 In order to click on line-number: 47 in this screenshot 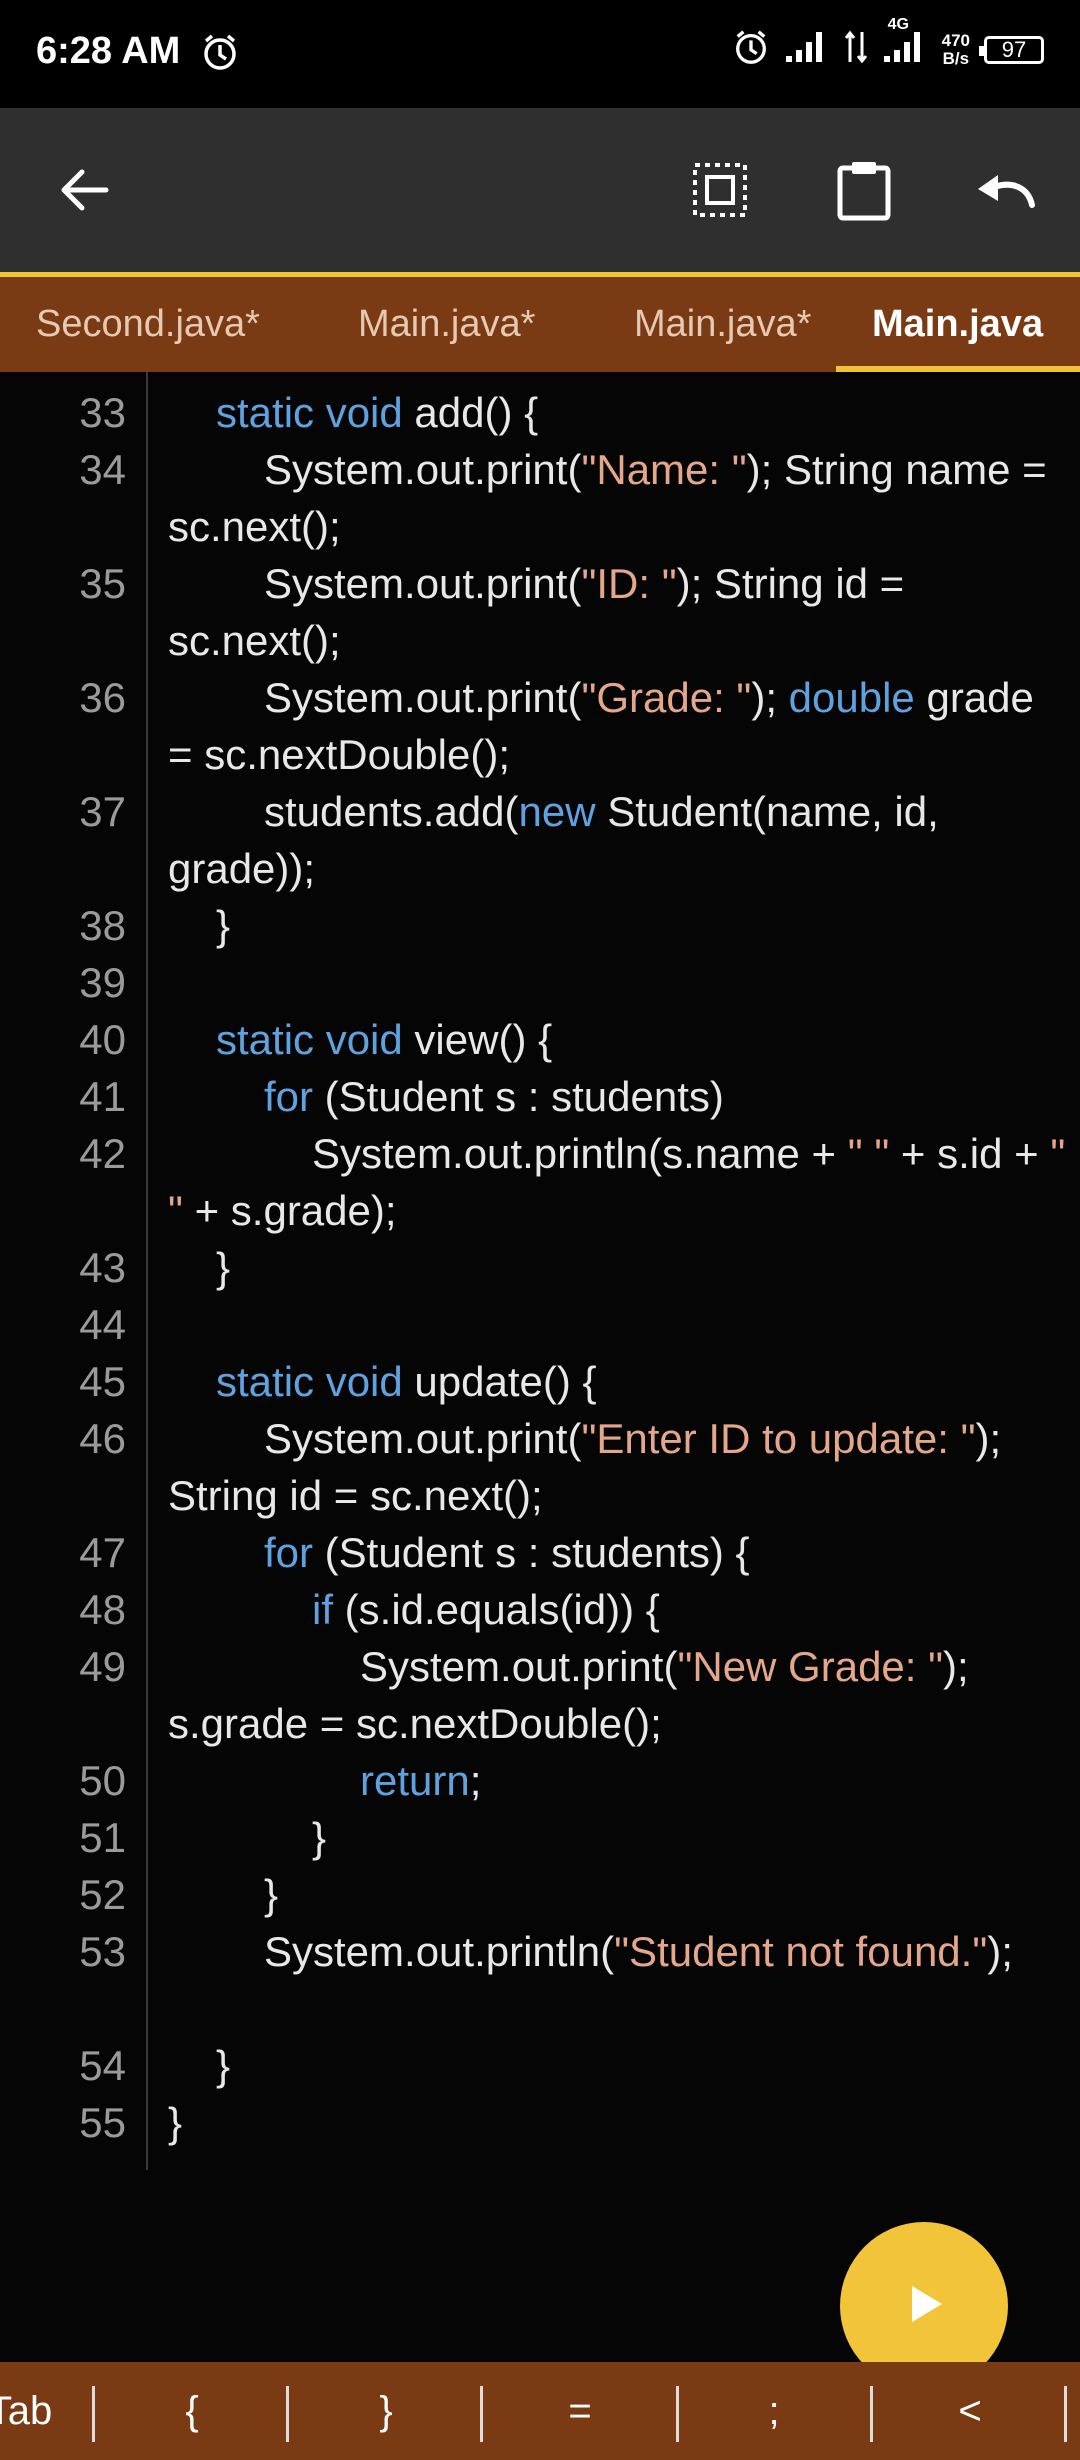, I will do `click(102, 1552)`.